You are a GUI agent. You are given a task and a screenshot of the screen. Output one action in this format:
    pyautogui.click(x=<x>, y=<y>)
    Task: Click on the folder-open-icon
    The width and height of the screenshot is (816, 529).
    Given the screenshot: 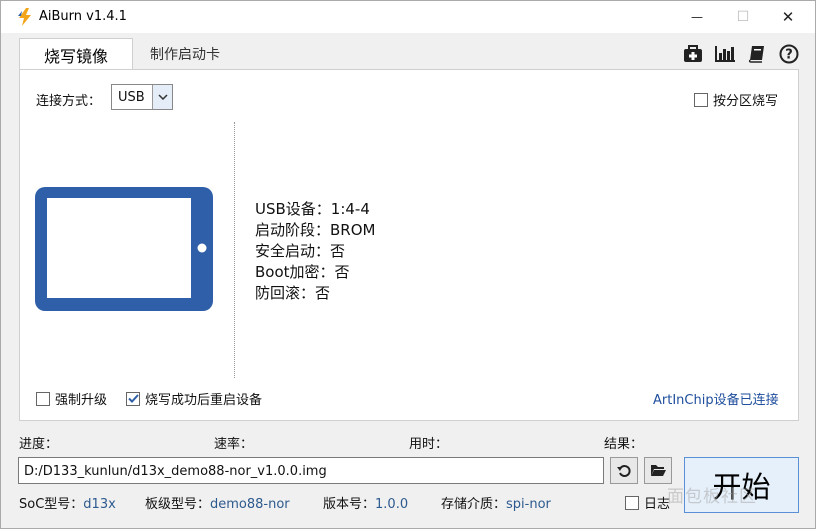 What is the action you would take?
    pyautogui.click(x=658, y=470)
    